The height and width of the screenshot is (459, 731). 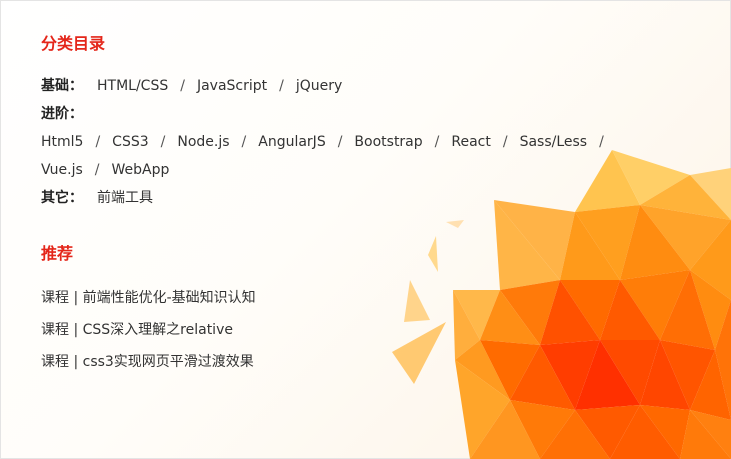 What do you see at coordinates (351, 362) in the screenshot?
I see `recommend-item: 课程 | css3实现网页平滑过渡效果` at bounding box center [351, 362].